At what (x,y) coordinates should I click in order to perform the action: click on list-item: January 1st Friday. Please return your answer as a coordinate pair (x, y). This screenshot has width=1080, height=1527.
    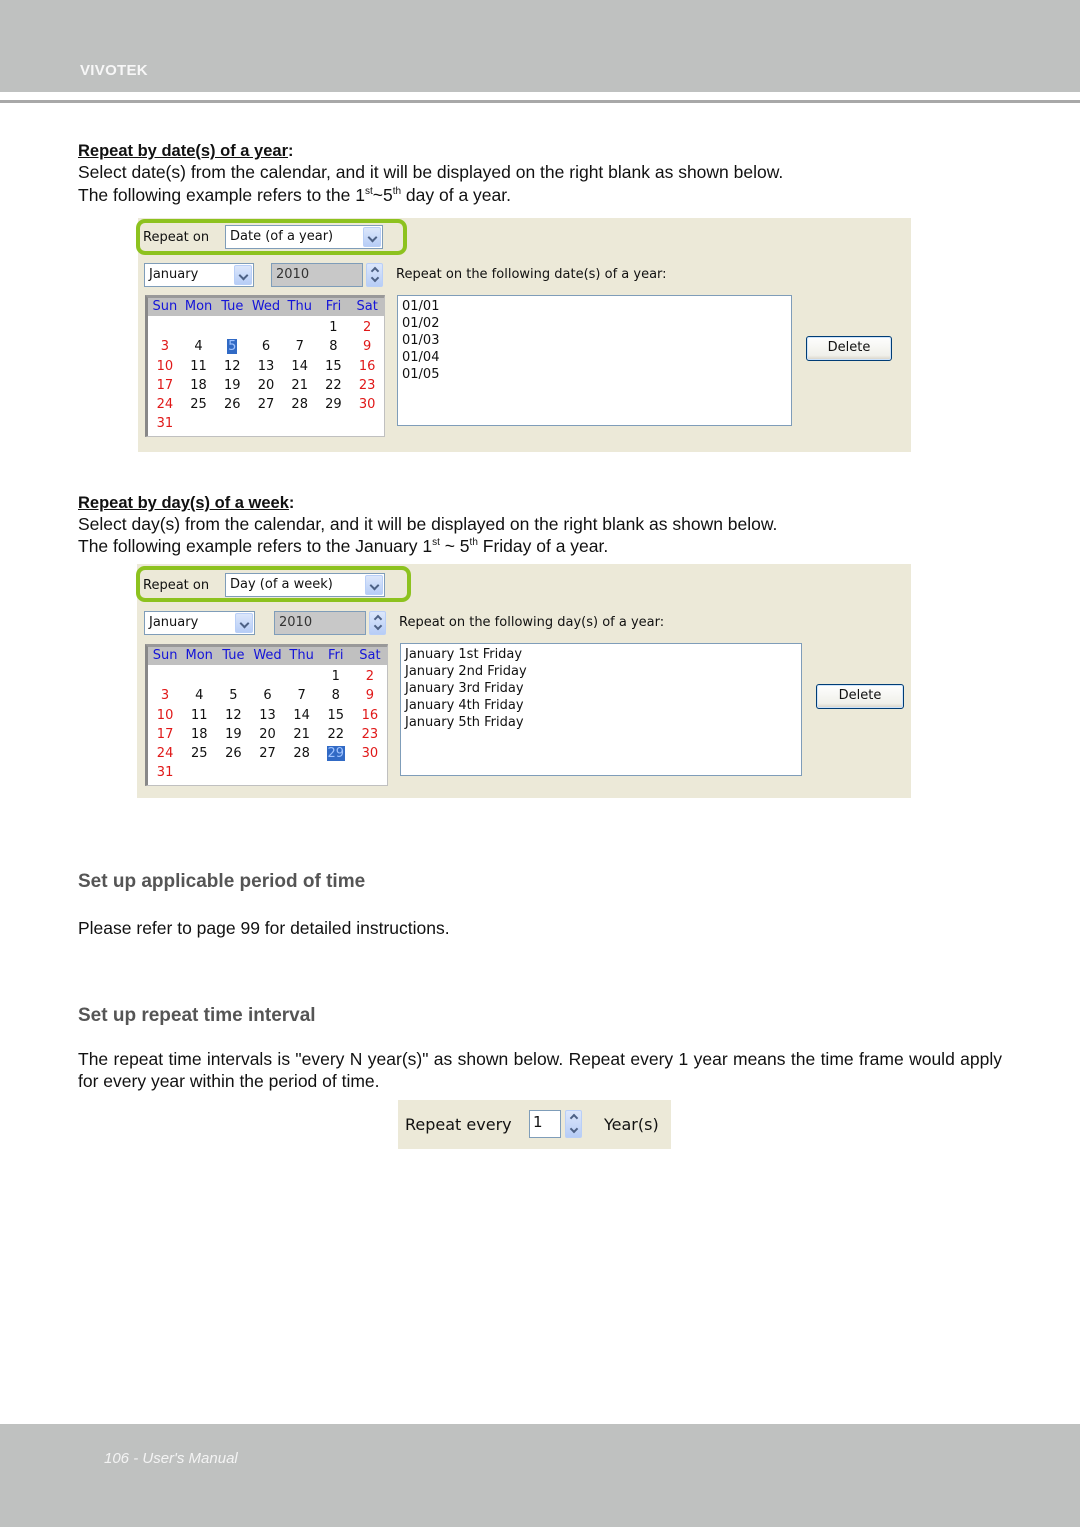
    Looking at the image, I should click on (601, 654).